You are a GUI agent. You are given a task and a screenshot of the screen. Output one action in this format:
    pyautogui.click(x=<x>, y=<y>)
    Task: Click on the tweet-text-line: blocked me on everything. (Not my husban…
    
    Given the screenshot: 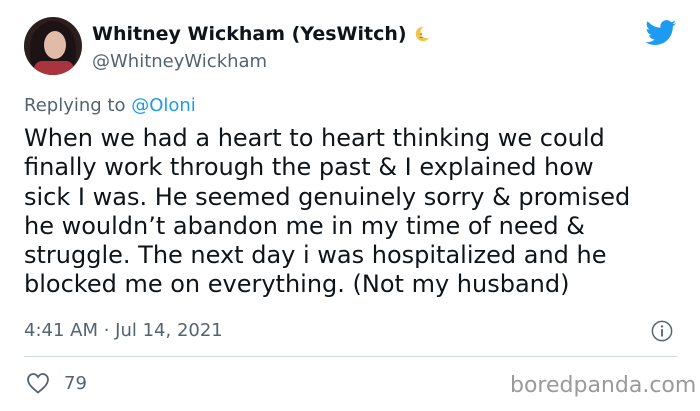 What is the action you would take?
    pyautogui.click(x=297, y=284)
    